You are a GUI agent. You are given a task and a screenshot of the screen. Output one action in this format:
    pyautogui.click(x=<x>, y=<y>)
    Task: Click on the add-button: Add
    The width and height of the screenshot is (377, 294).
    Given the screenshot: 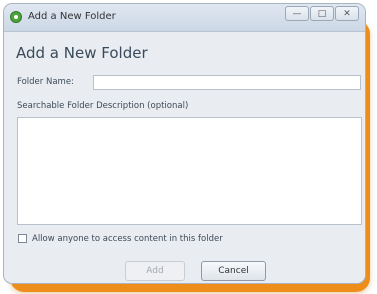 What is the action you would take?
    pyautogui.click(x=155, y=271)
    